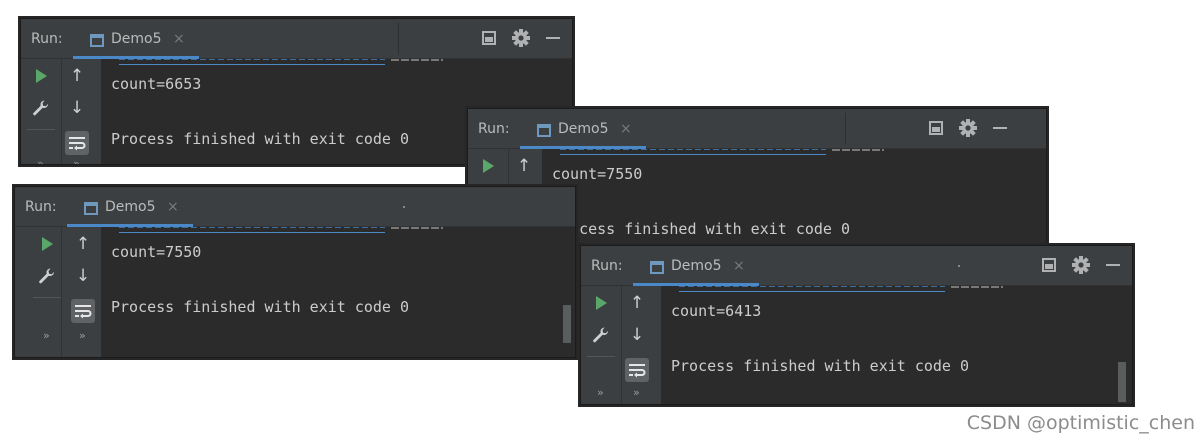 This screenshot has height=445, width=1199. Describe the element at coordinates (1080, 423) in the screenshot. I see `watermark: CSDN @optimistic_chen` at that location.